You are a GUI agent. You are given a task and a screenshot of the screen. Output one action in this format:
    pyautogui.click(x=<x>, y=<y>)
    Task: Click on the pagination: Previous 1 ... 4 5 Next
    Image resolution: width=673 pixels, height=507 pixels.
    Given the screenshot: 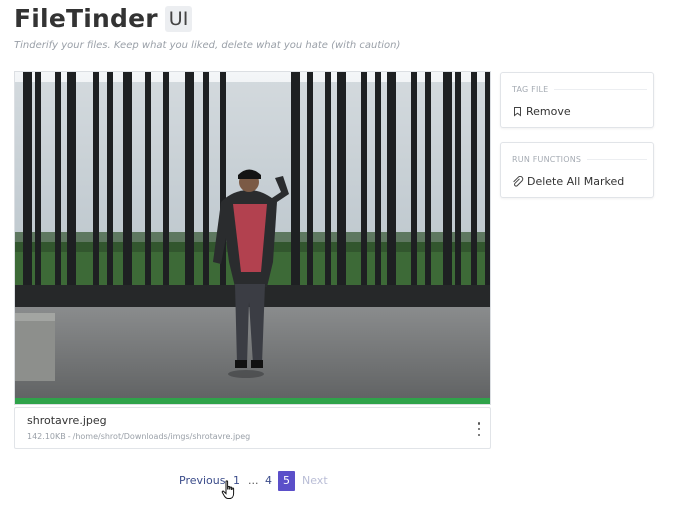 What is the action you would take?
    pyautogui.click(x=336, y=481)
    